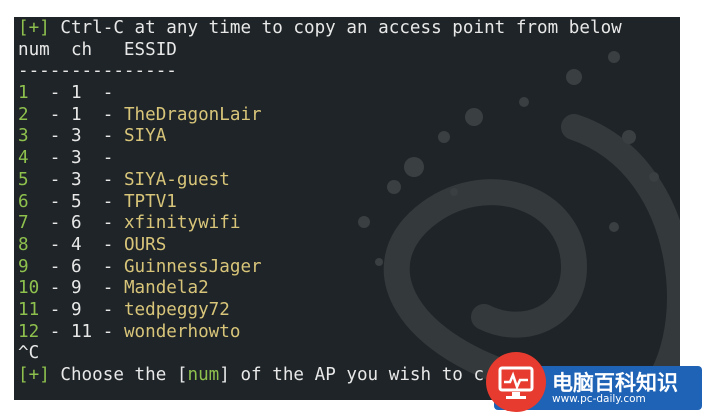  Describe the element at coordinates (320, 116) in the screenshot. I see `access-point-row: 2 - 1 - TheDragonLair` at that location.